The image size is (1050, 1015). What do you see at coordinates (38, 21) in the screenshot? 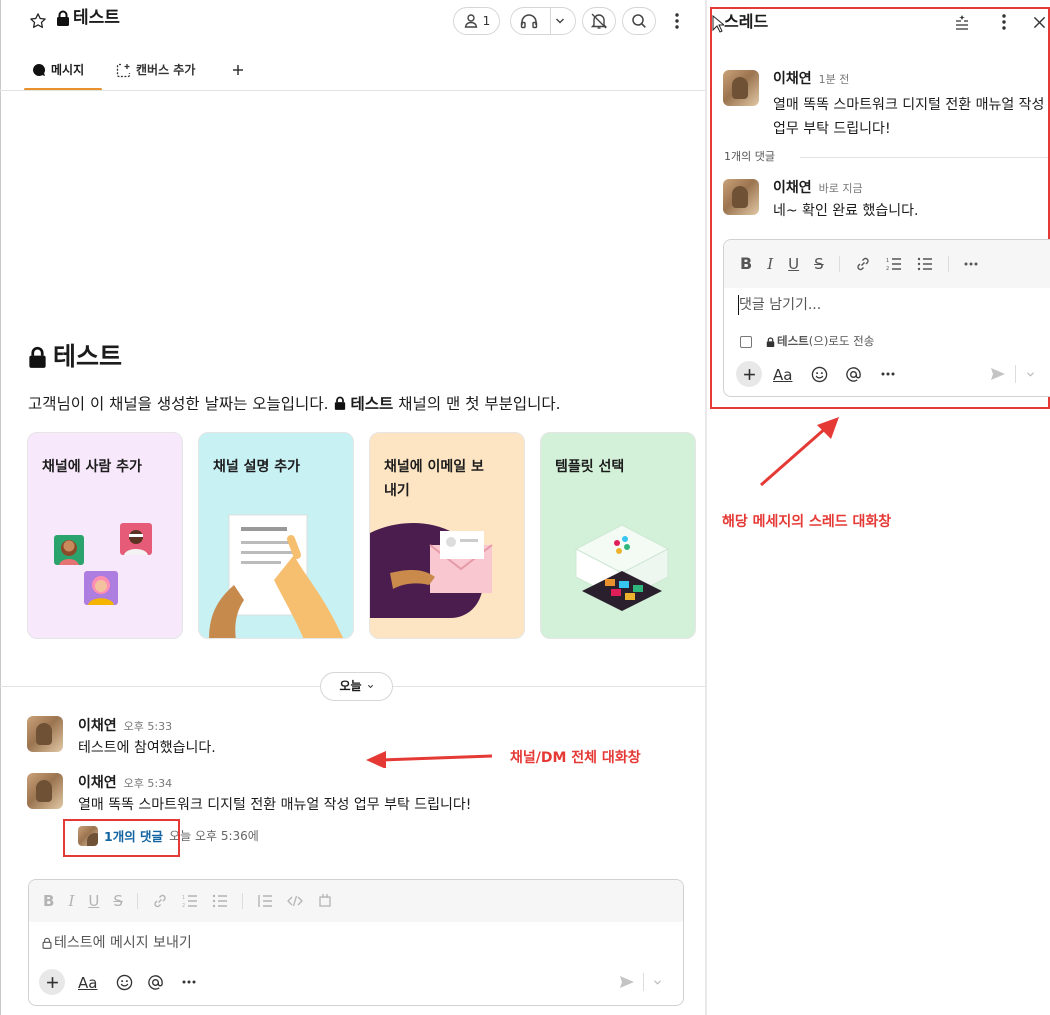
I see `star-icon` at bounding box center [38, 21].